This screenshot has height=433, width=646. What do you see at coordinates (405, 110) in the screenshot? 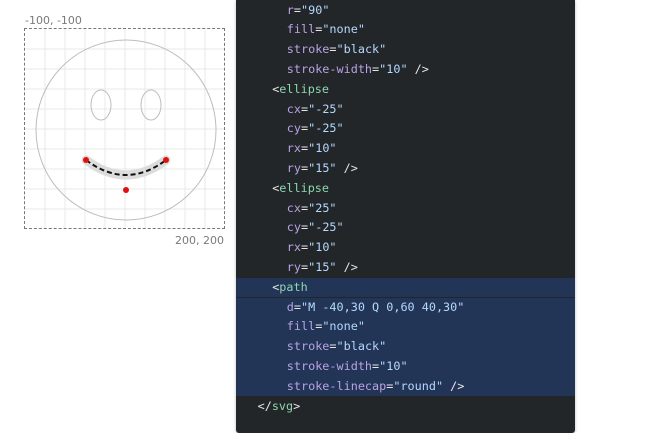
I see `code-line: cx="-25"` at bounding box center [405, 110].